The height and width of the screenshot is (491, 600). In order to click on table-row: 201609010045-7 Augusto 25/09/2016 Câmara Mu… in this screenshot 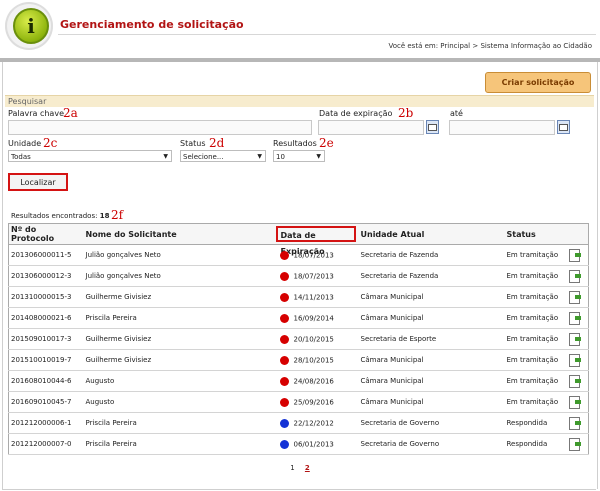, I will do `click(298, 402)`.